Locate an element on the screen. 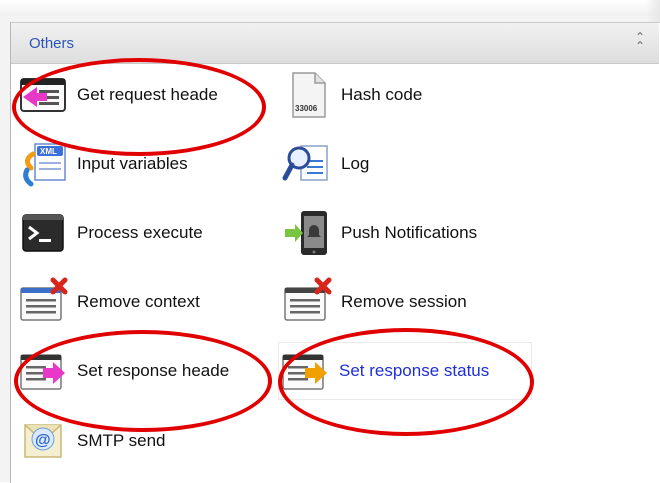 This screenshot has width=660, height=483. palette-item-set-response-header: Set response heade is located at coordinates (142, 371).